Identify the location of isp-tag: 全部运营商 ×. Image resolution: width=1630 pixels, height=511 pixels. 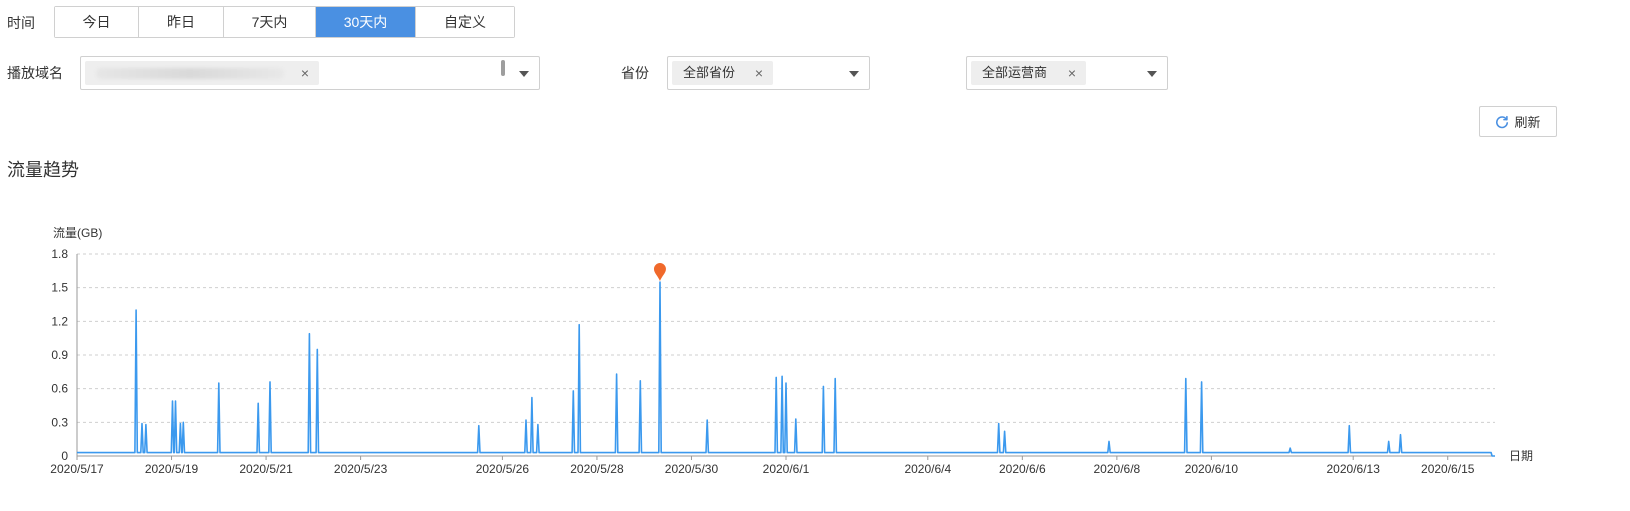
(1028, 73).